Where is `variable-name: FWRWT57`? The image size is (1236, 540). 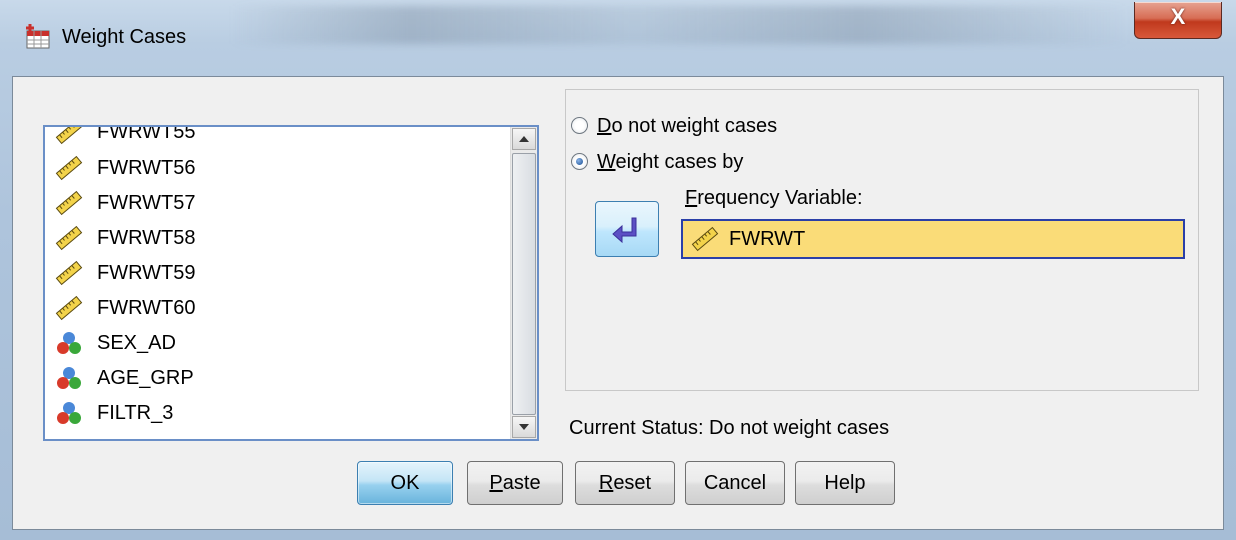 variable-name: FWRWT57 is located at coordinates (146, 203).